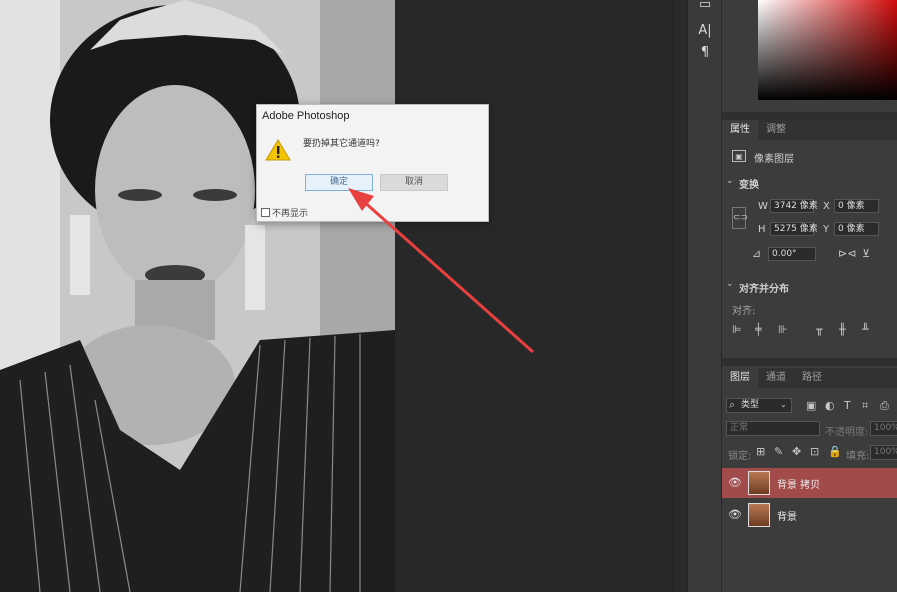 The width and height of the screenshot is (897, 592). I want to click on filter-type-icon: T, so click(847, 406).